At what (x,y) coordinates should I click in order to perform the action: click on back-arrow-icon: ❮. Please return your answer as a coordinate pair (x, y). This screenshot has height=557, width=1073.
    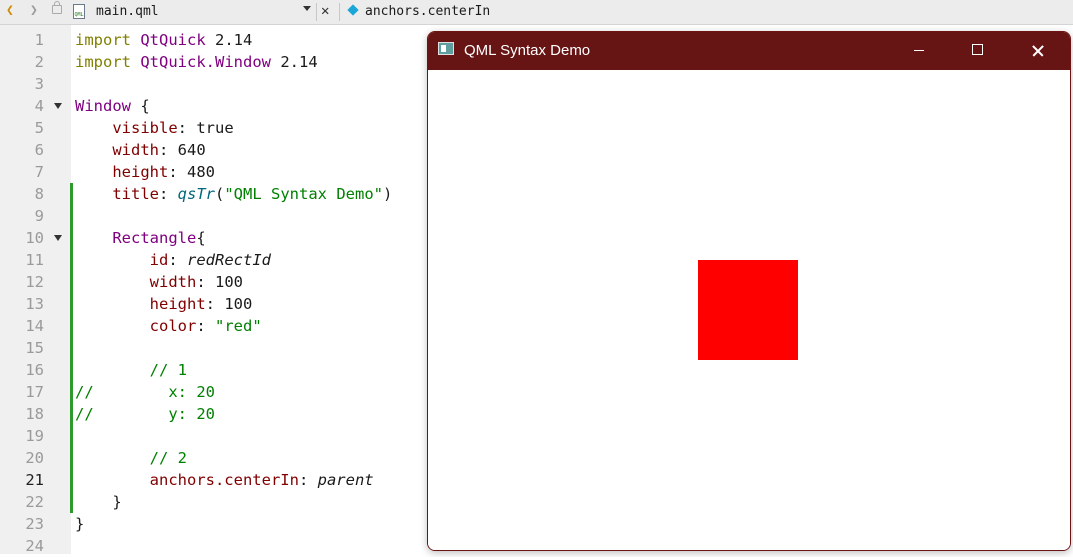
    Looking at the image, I should click on (10, 10).